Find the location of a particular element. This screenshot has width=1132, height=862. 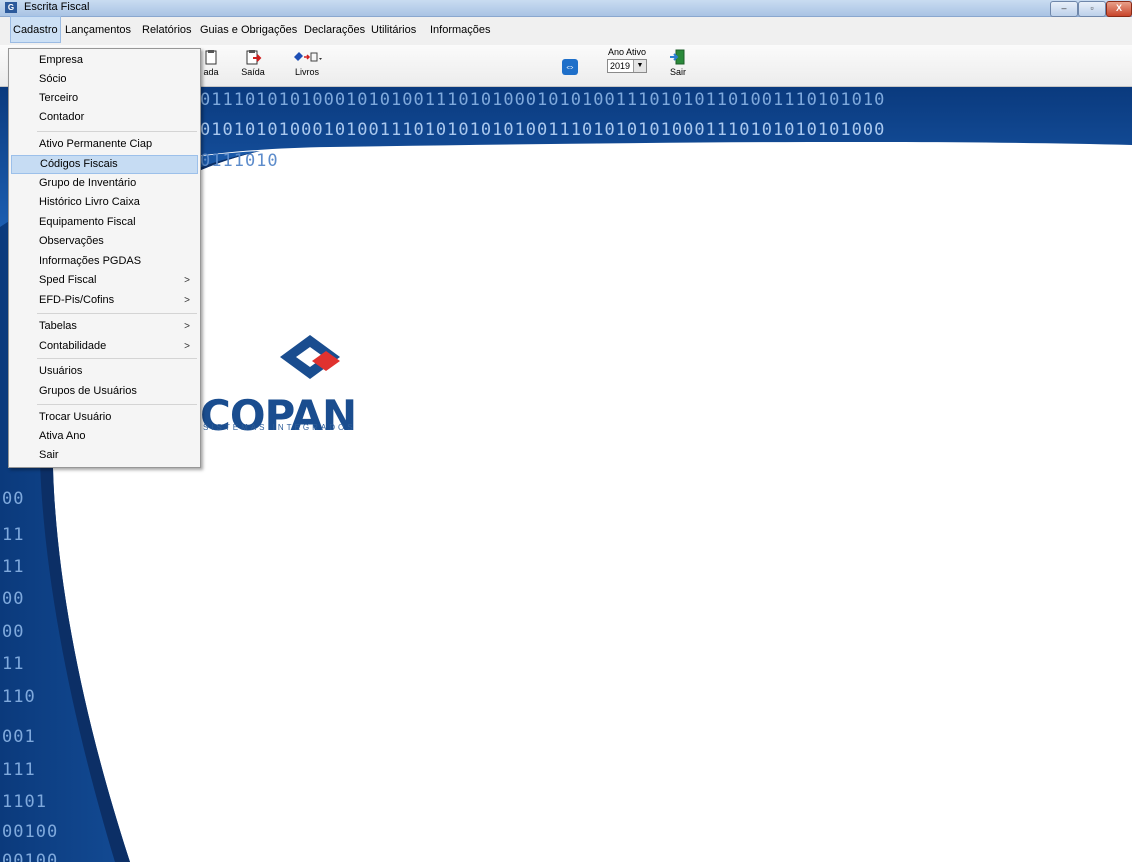

menu-item-historico-livro-caixa: Histórico Livro Caixa is located at coordinates (104, 202).